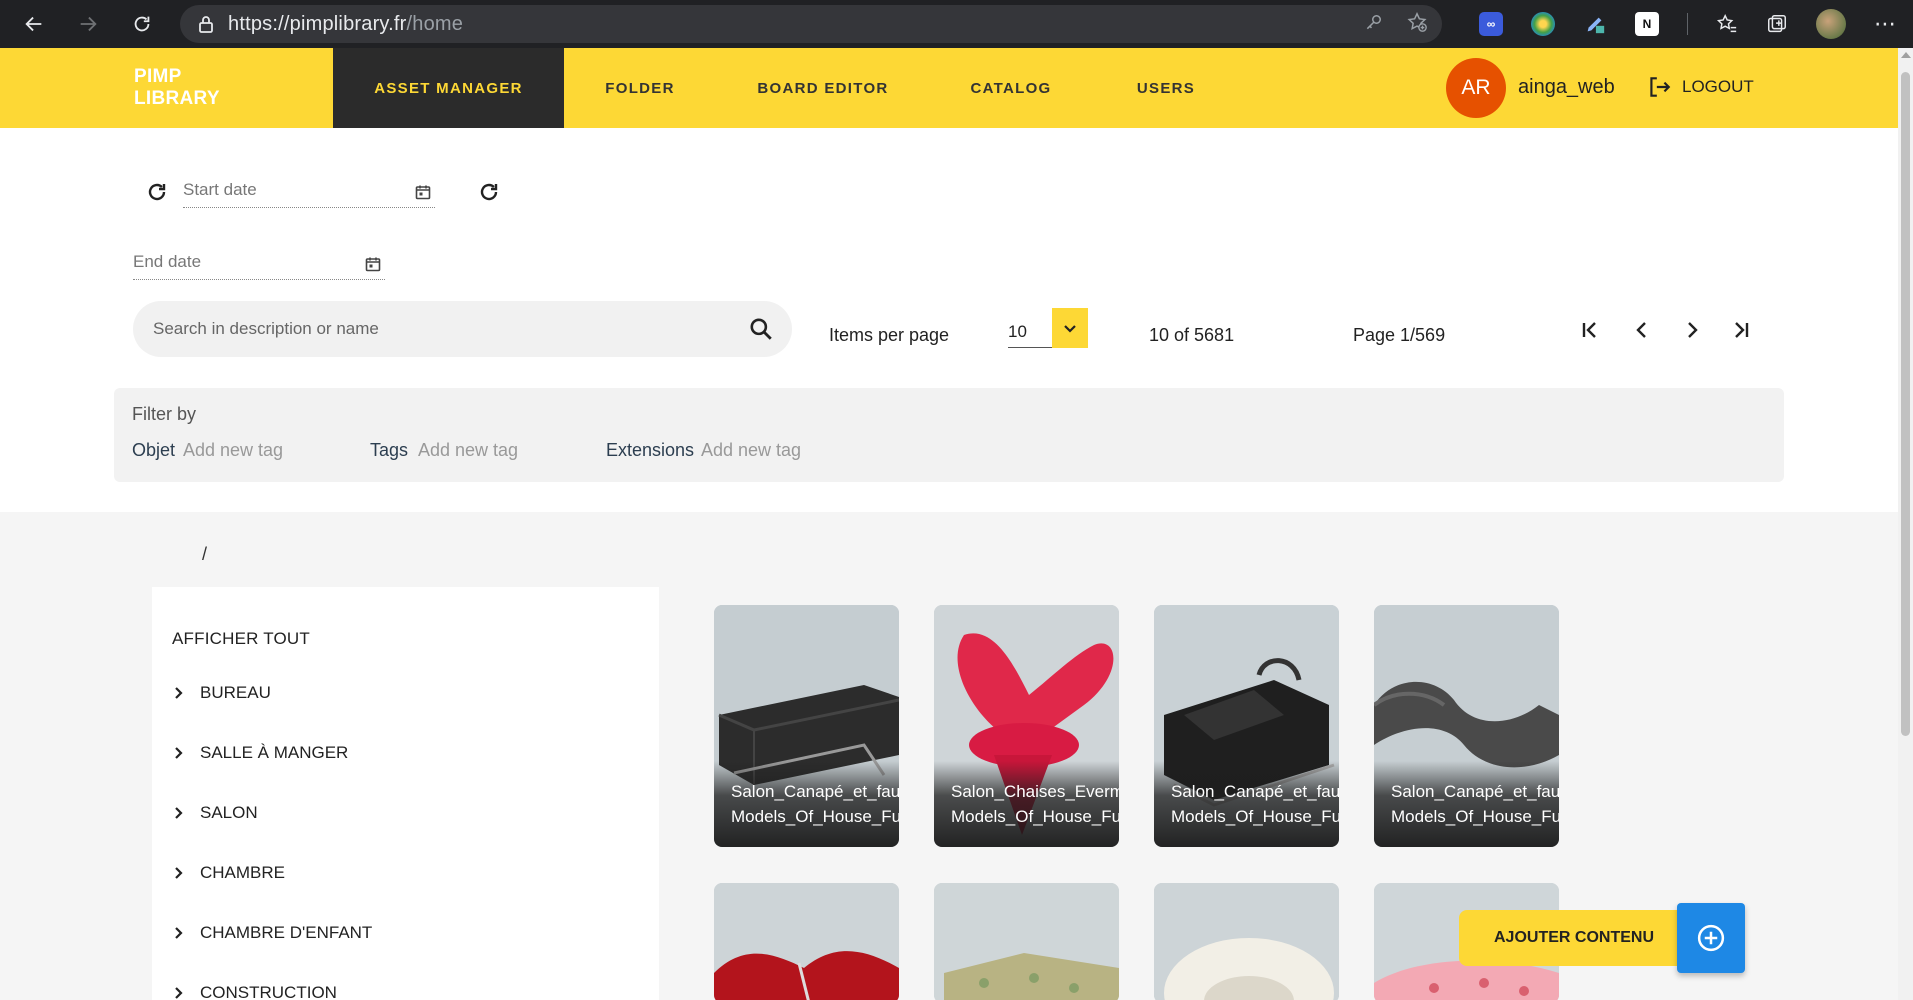 The height and width of the screenshot is (1000, 1913). What do you see at coordinates (268, 991) in the screenshot?
I see `sidebar-item-label: CONSTRUCTION` at bounding box center [268, 991].